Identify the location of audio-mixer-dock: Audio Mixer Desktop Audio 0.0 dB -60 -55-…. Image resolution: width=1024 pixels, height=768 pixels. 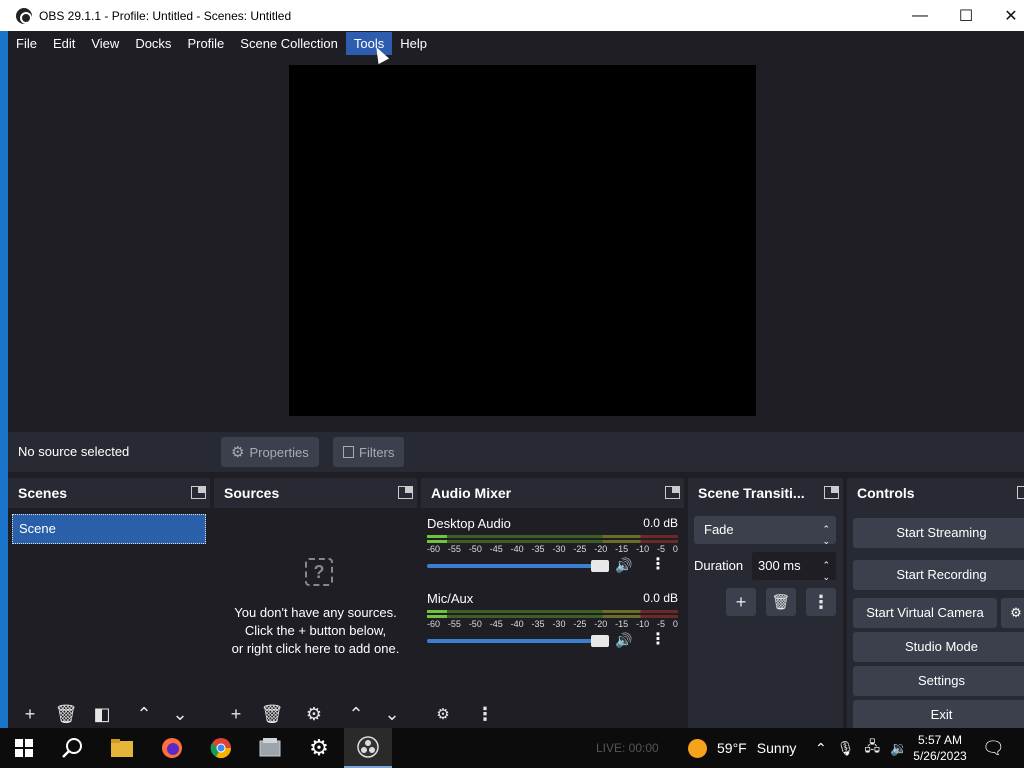
(552, 603).